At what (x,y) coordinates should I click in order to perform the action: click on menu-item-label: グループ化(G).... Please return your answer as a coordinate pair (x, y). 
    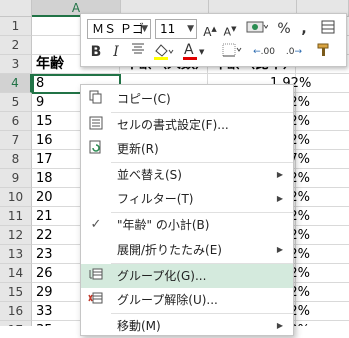
    Looking at the image, I should click on (162, 276).